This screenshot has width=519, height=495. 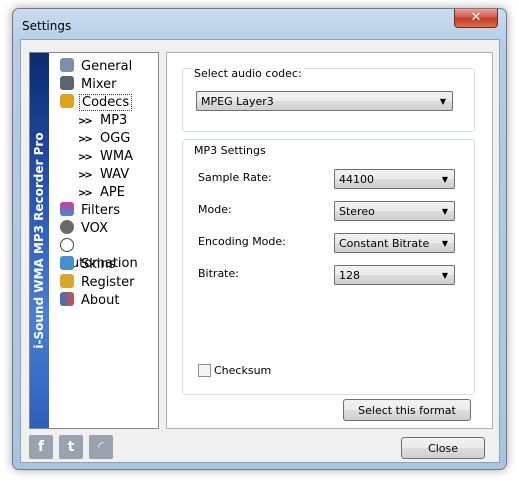 I want to click on encoding-mode-select: Constant Bitrate ▼, so click(x=394, y=243).